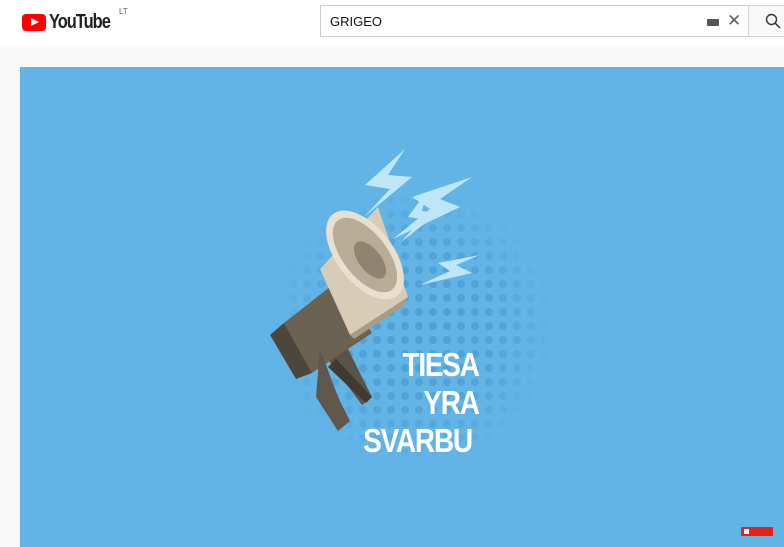 This screenshot has height=547, width=784. What do you see at coordinates (34, 22) in the screenshot?
I see `youtube-logo-icon` at bounding box center [34, 22].